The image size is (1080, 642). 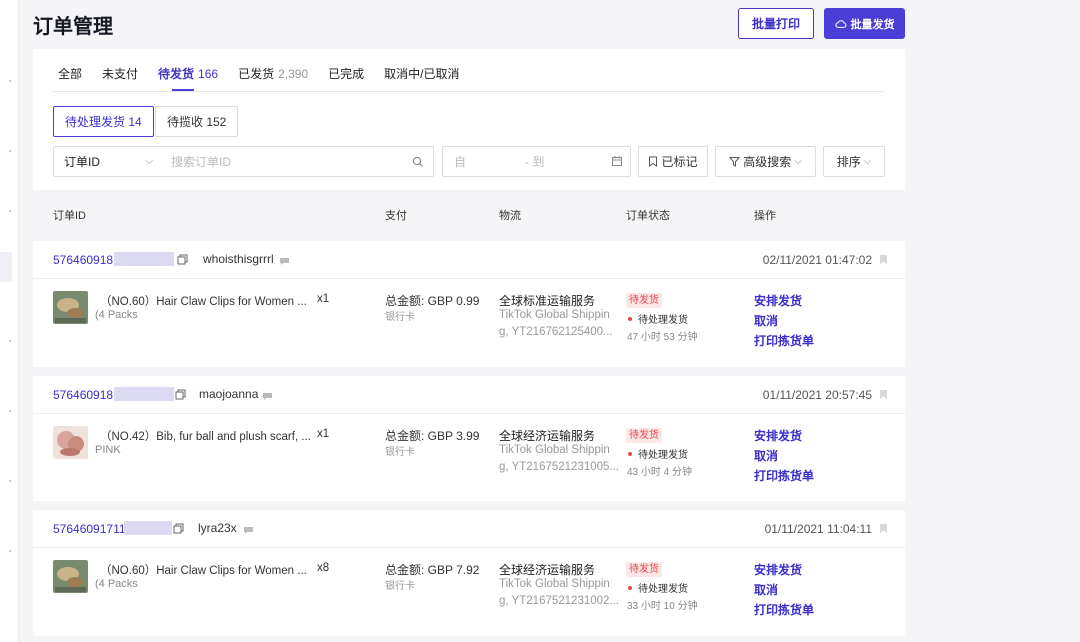 I want to click on table-header: 订单ID 支付 物流 订单状态 操作, so click(x=469, y=215).